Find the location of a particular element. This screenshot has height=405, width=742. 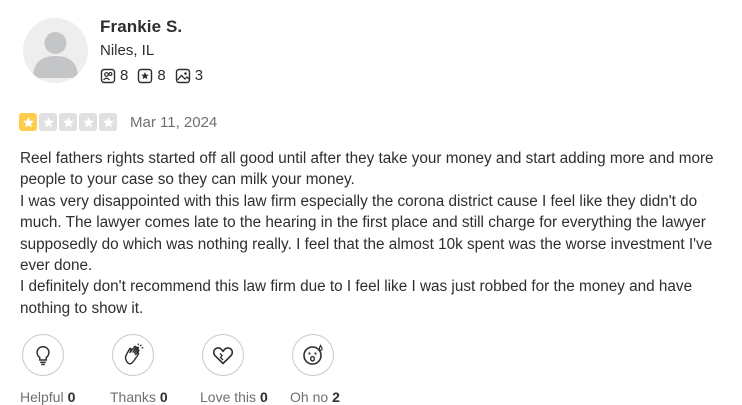

heart-icon is located at coordinates (223, 356).